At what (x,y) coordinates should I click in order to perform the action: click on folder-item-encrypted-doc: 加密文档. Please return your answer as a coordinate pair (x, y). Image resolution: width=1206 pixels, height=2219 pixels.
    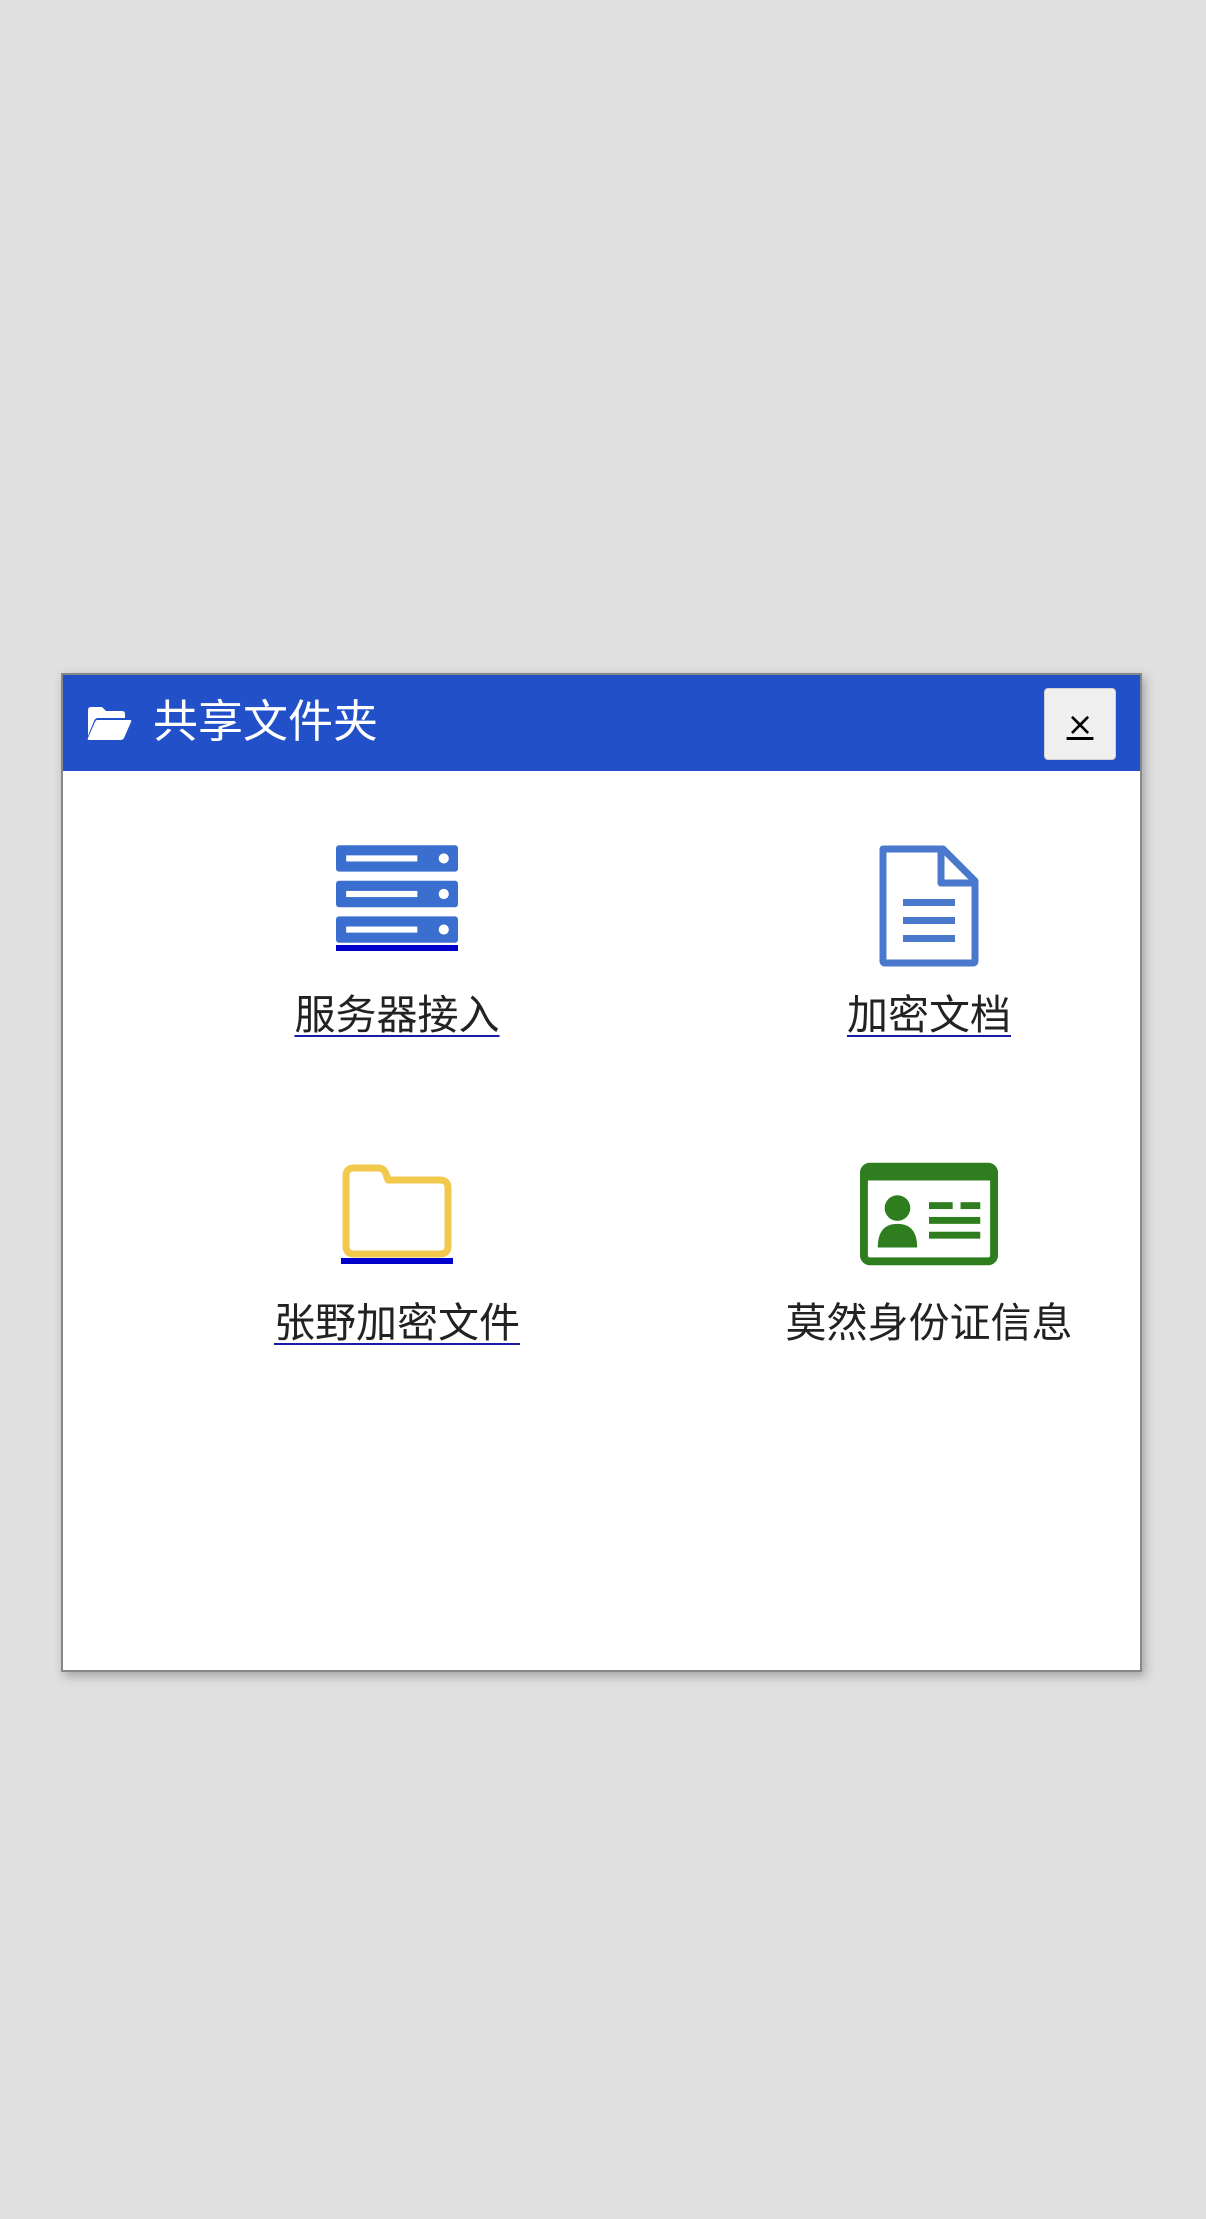
    Looking at the image, I should click on (929, 945).